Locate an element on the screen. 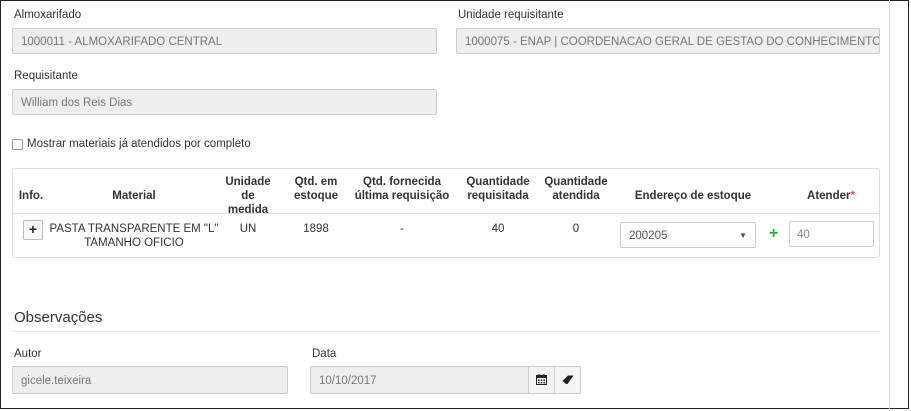 Image resolution: width=911 pixels, height=411 pixels. observacoes-heading: Observações is located at coordinates (58, 317).